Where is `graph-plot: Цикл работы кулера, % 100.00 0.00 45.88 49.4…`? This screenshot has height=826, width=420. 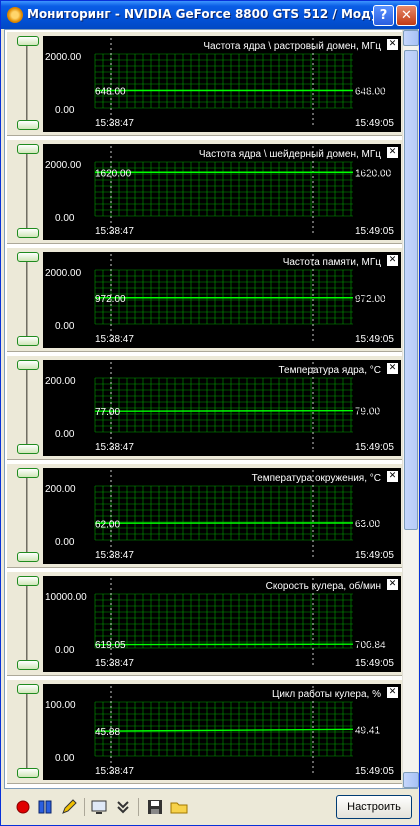 graph-plot: Цикл работы кулера, % 100.00 0.00 45.88 49.4… is located at coordinates (219, 731).